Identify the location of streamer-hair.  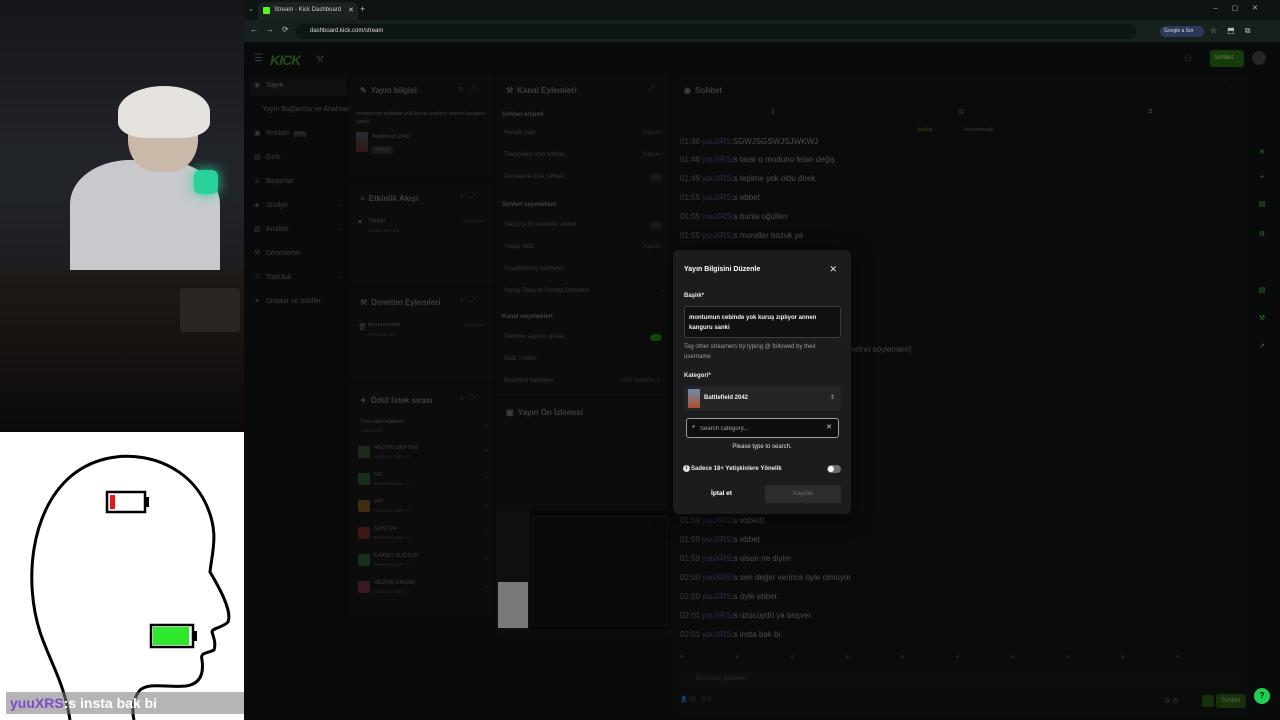
(164, 112).